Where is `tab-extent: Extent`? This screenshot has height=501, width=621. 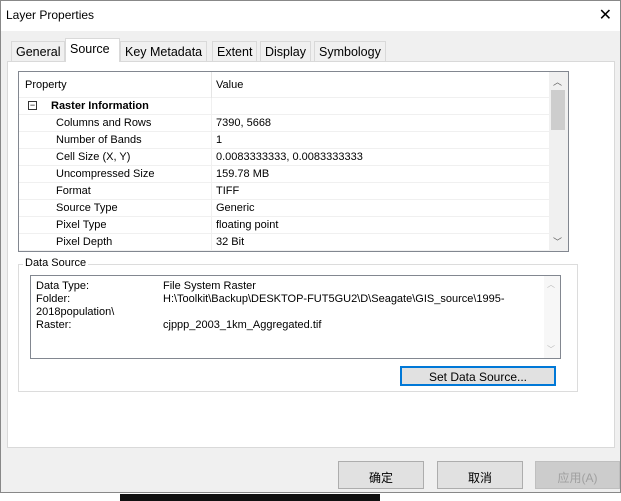
tab-extent: Extent is located at coordinates (235, 51).